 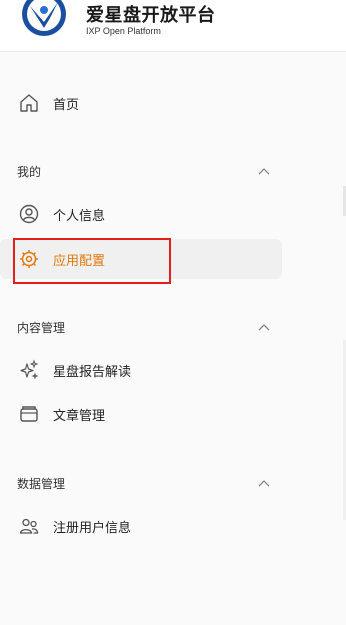 I want to click on group-header-data: 数据管理, so click(x=141, y=483).